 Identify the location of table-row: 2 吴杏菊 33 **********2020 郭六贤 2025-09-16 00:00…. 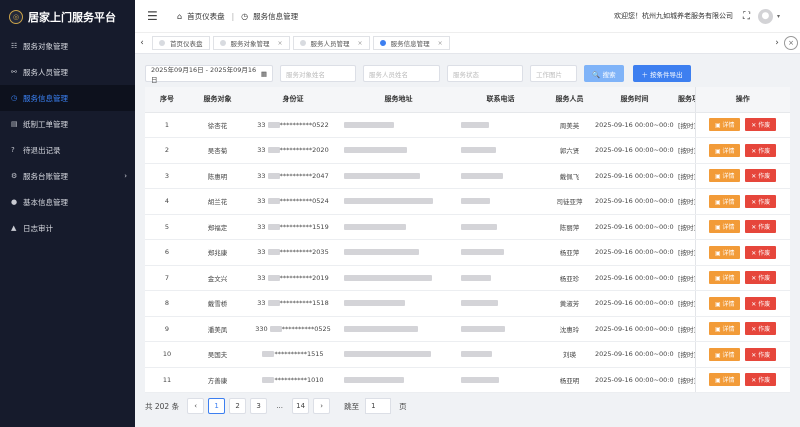
(467, 150).